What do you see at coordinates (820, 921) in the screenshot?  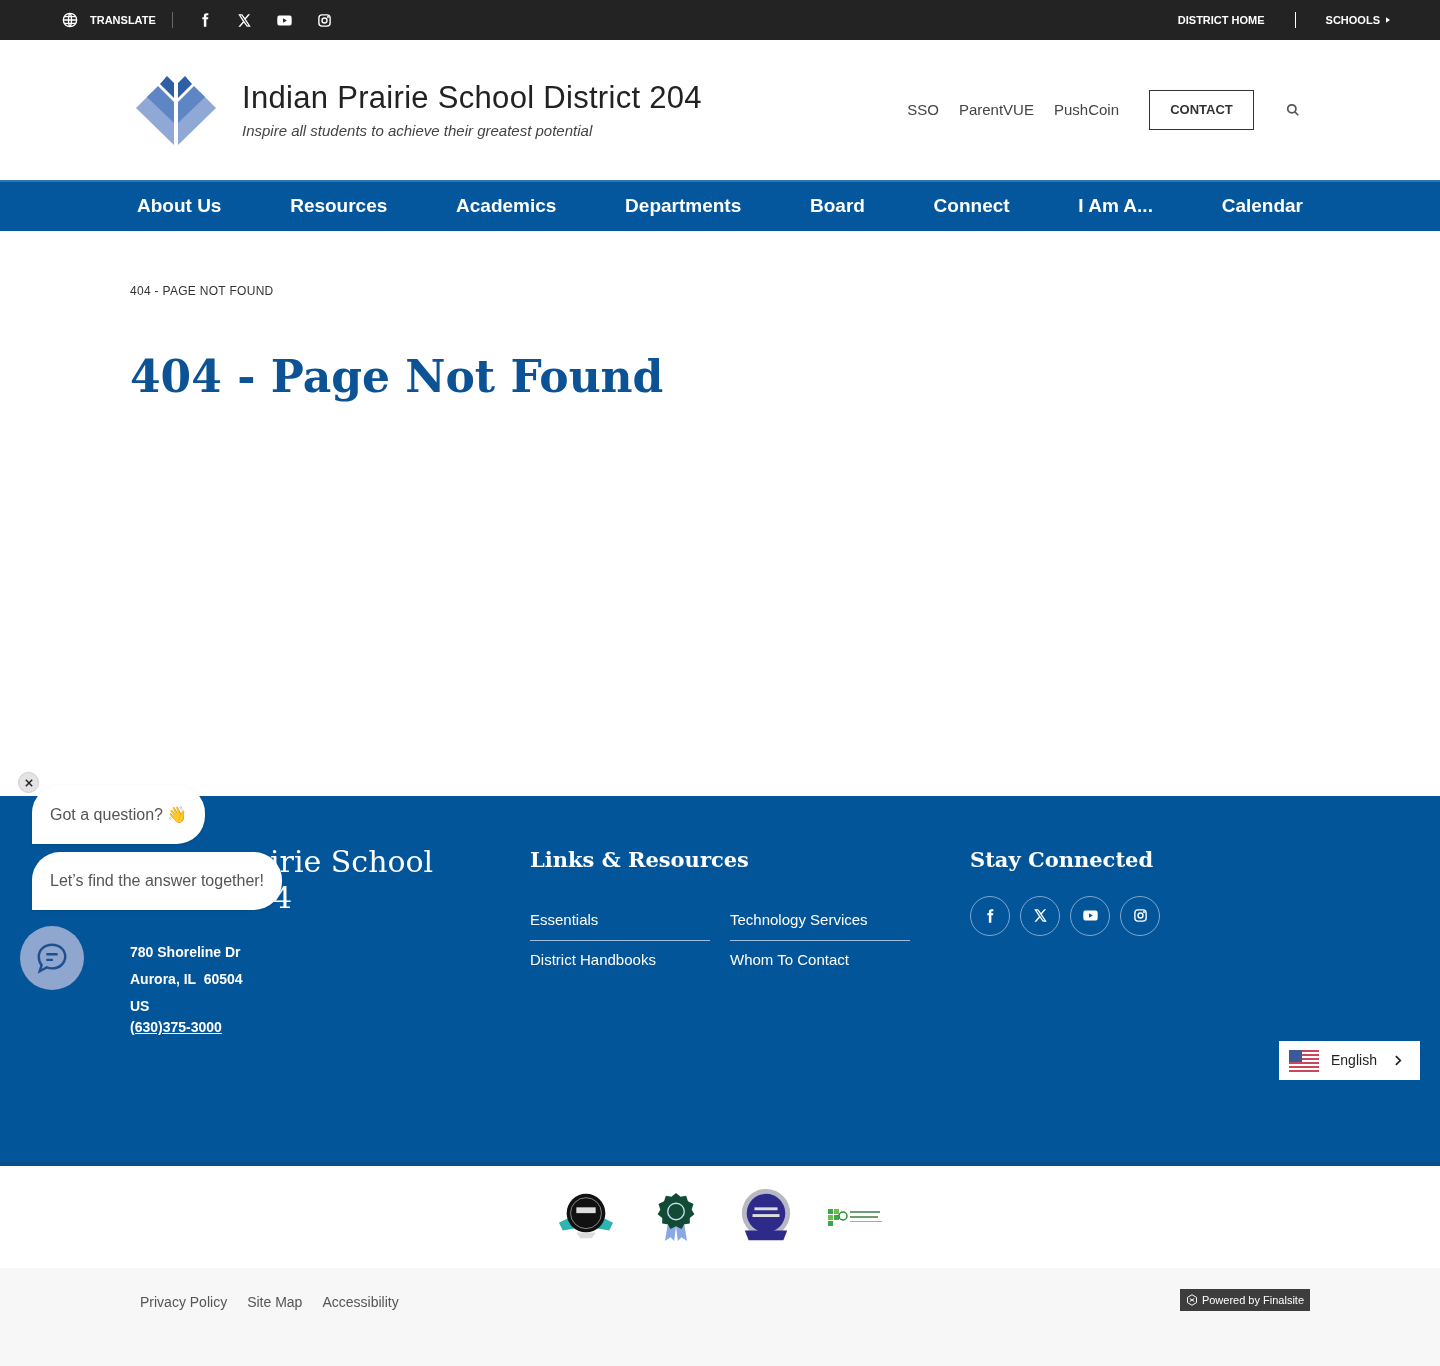 I see `footer-link: Technology Services` at bounding box center [820, 921].